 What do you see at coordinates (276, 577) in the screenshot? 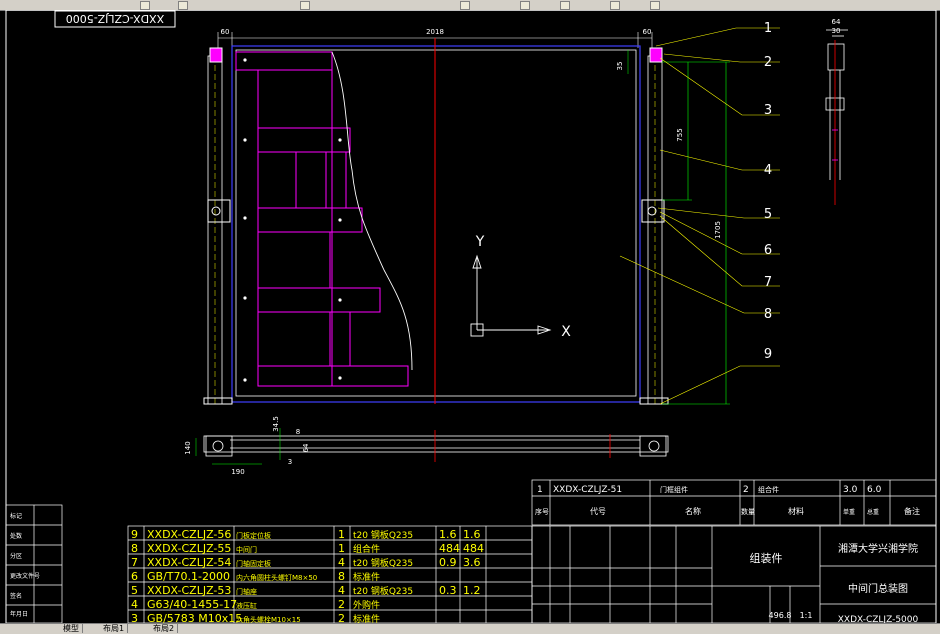
I see `bom-cell-name: 内六角圆柱头螺钉M8×50` at bounding box center [276, 577].